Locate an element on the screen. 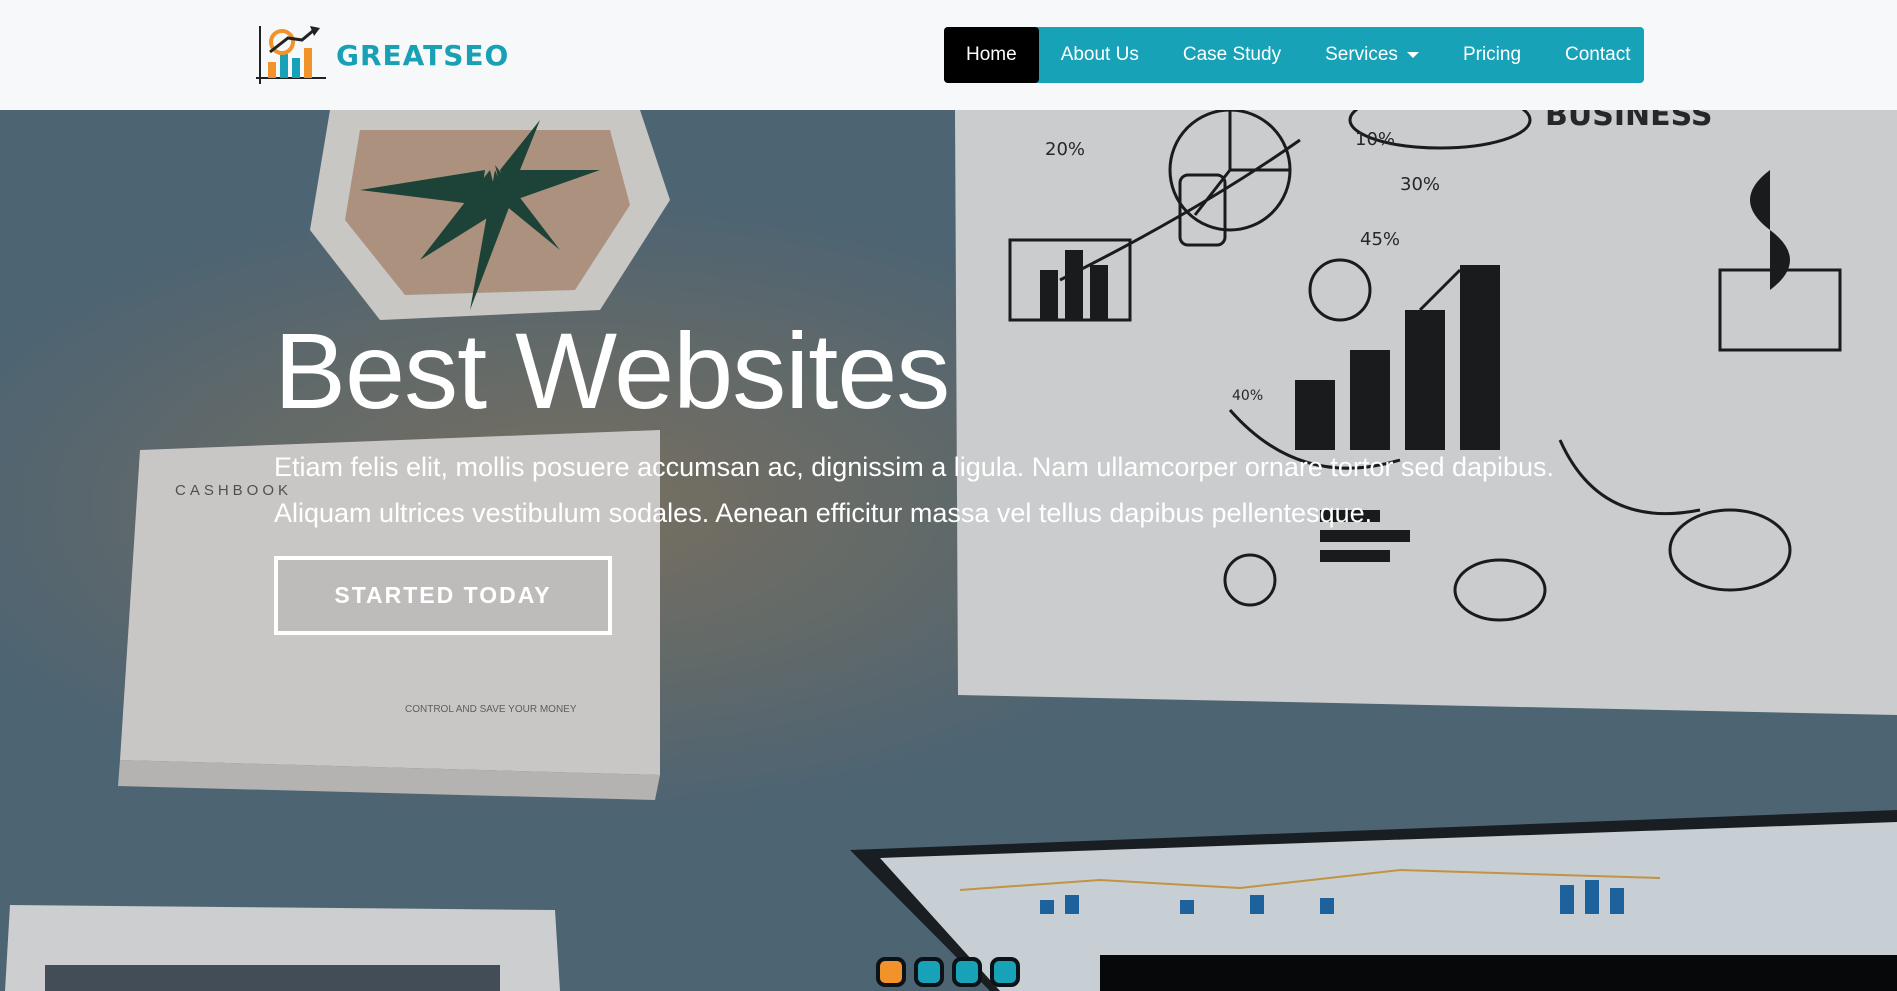 This screenshot has height=991, width=1897. hero-title: Best Websites is located at coordinates (612, 370).